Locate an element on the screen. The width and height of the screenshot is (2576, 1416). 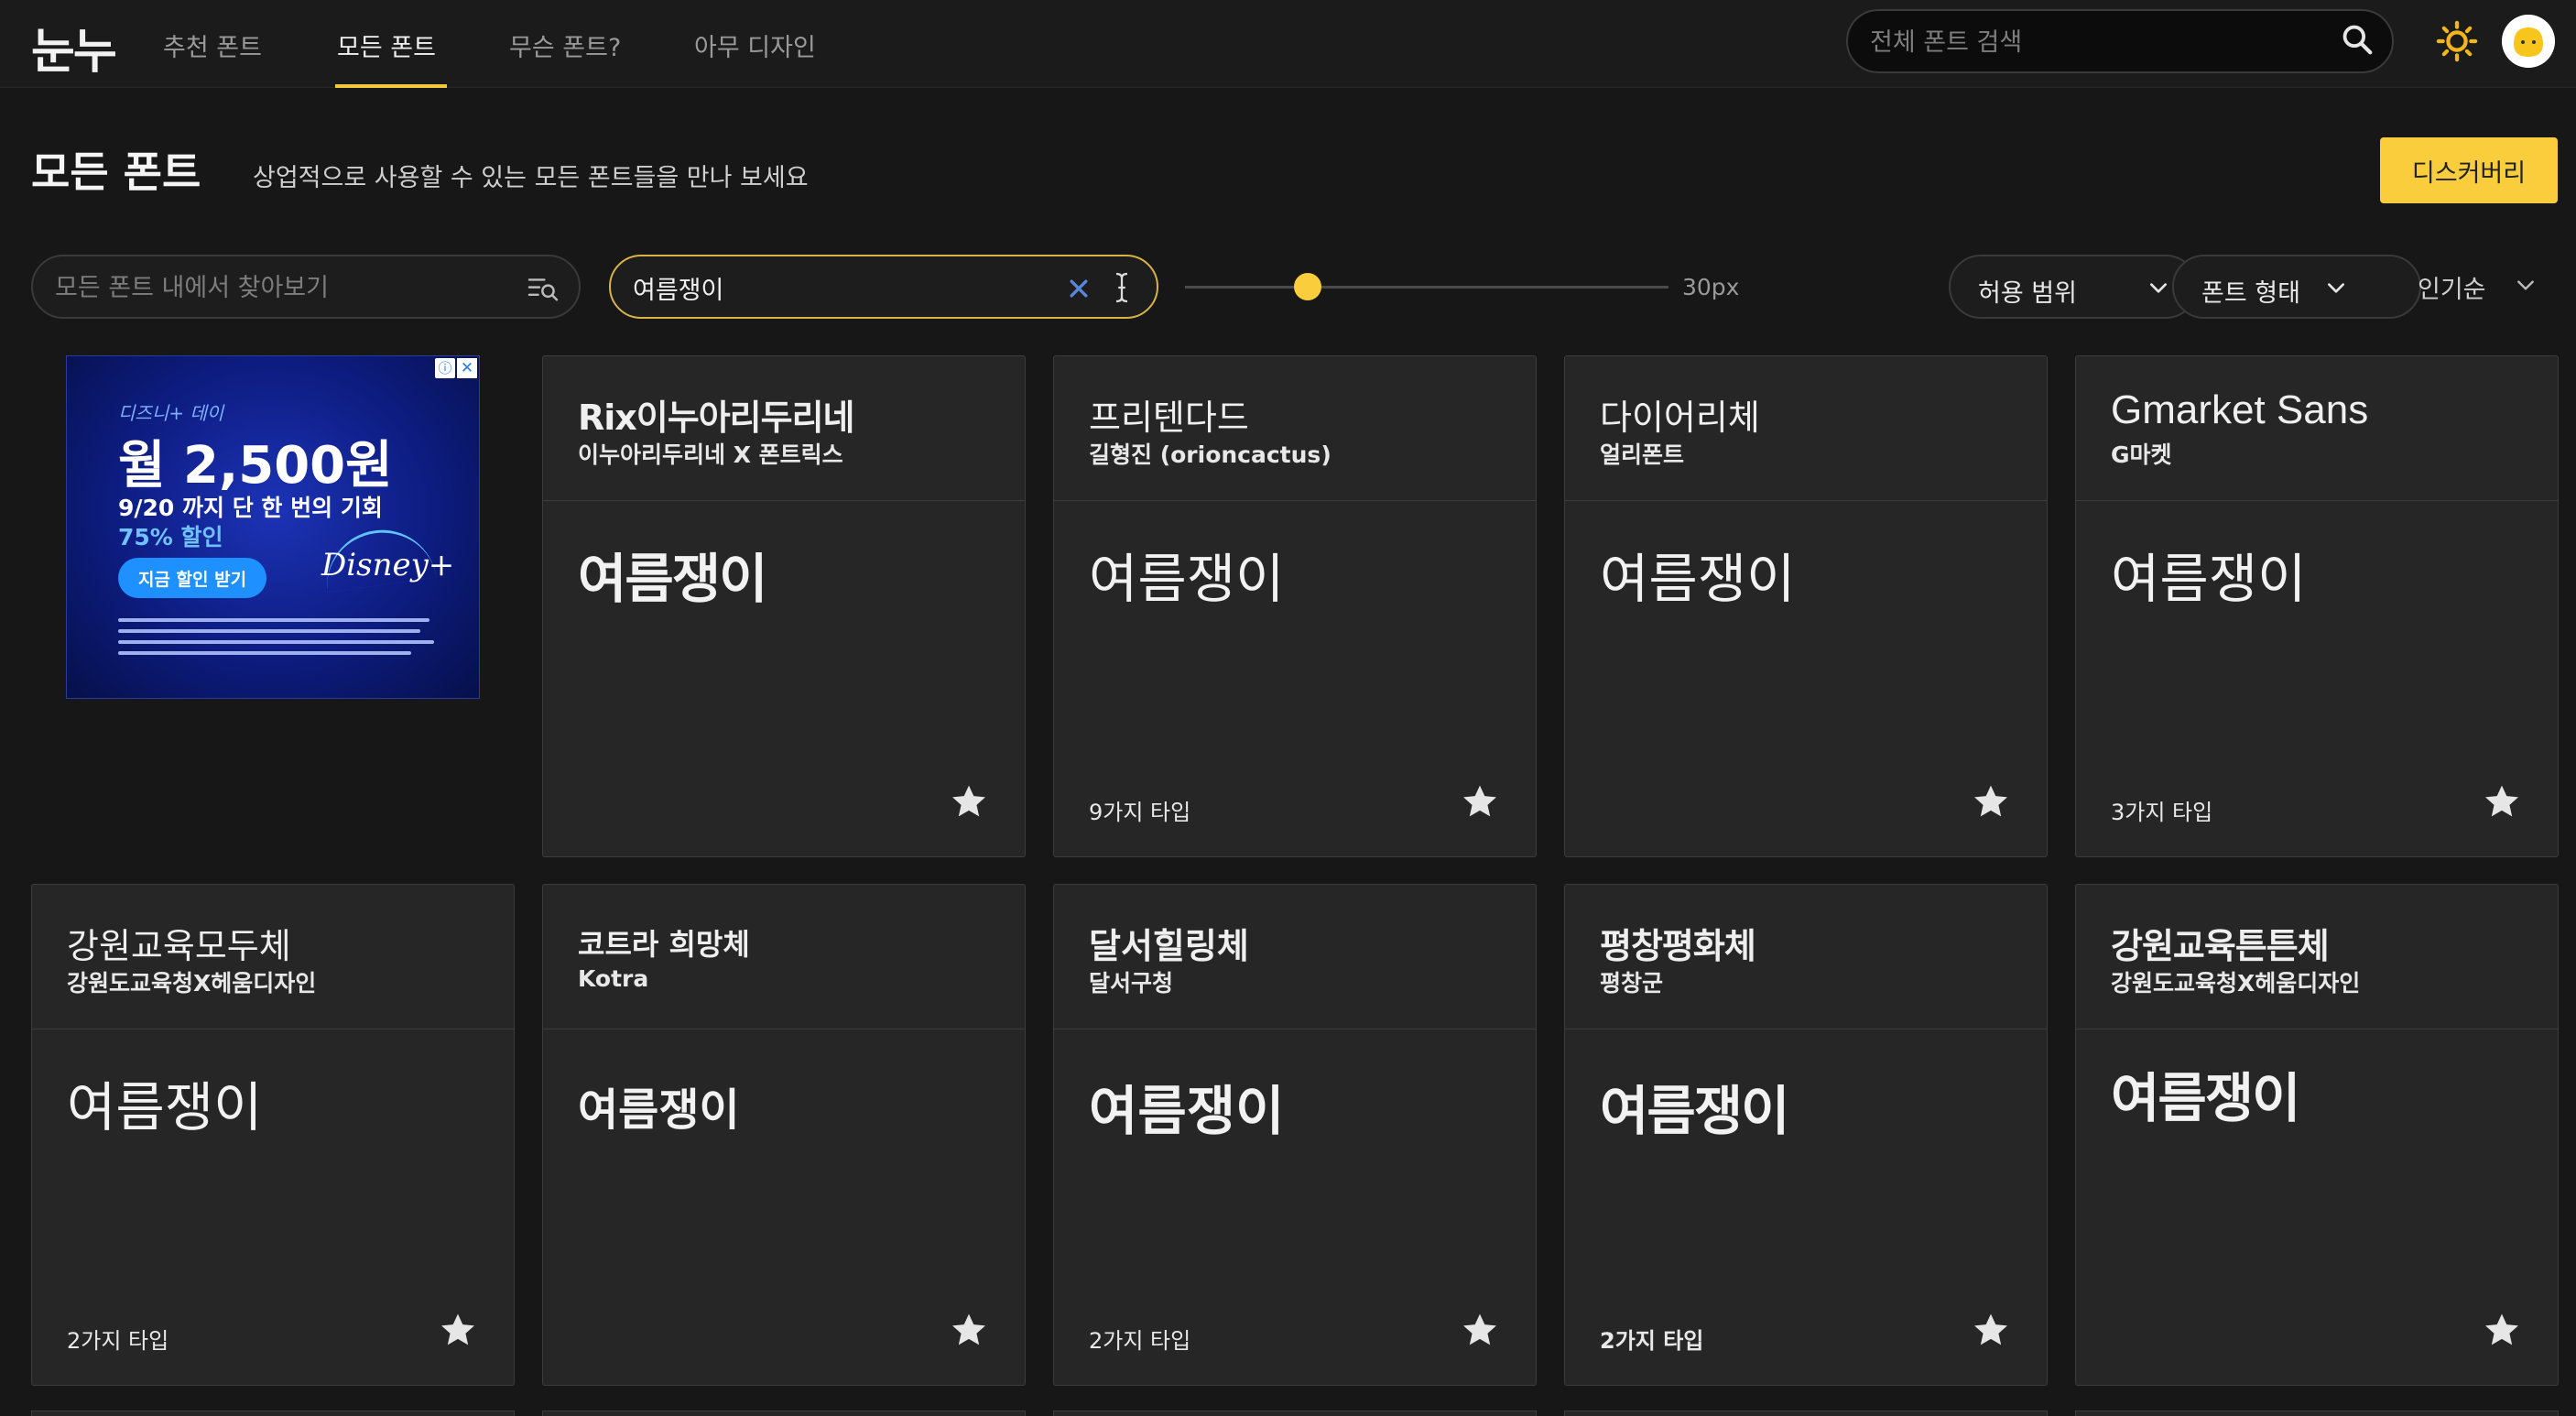
global-search-box is located at coordinates (2120, 41).